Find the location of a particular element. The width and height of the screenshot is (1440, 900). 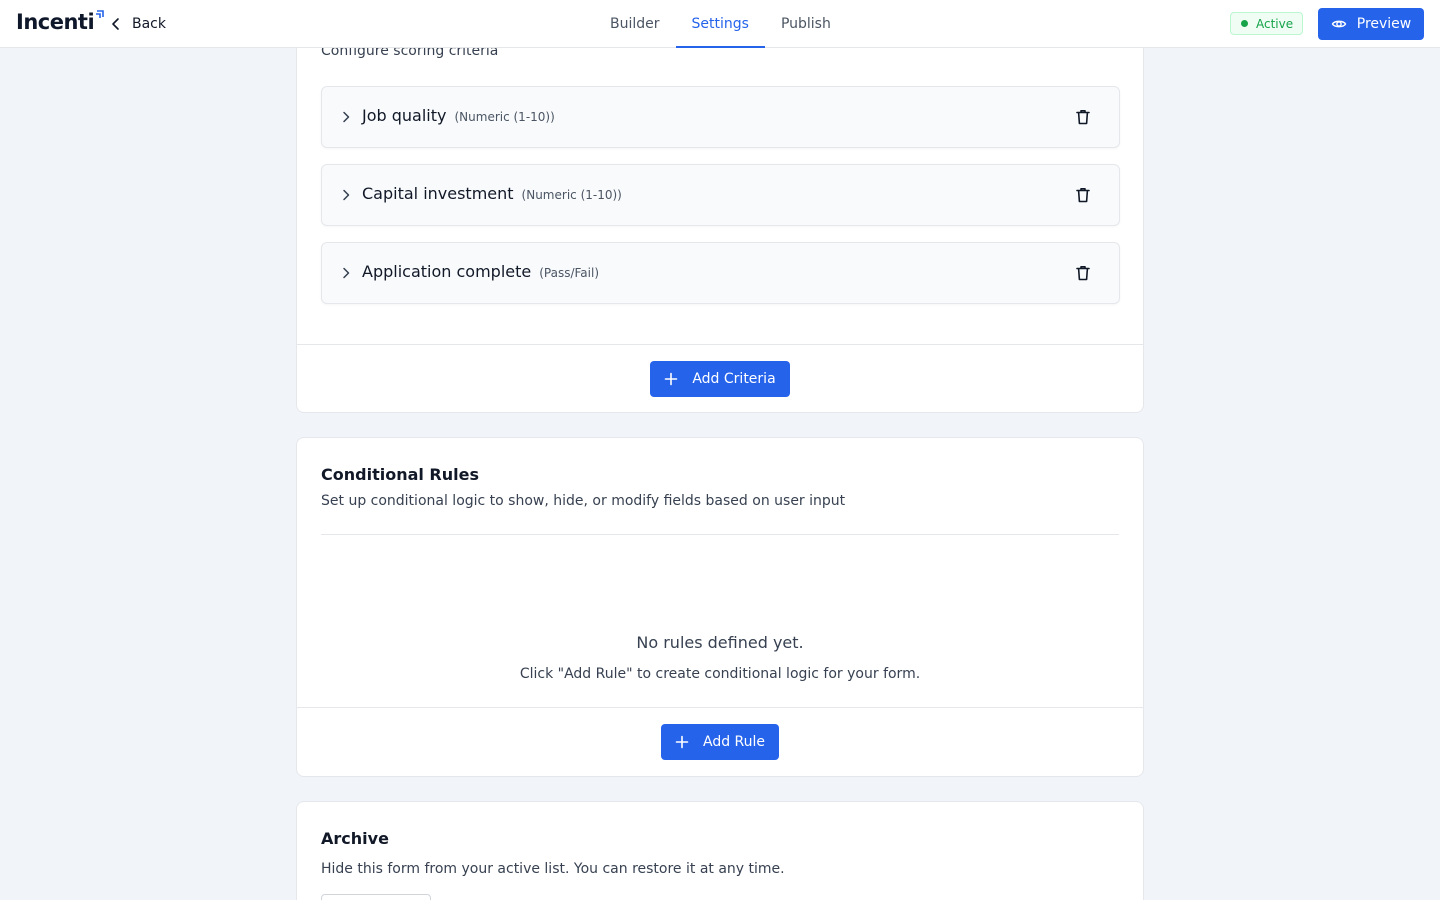

section-divider is located at coordinates (720, 534).